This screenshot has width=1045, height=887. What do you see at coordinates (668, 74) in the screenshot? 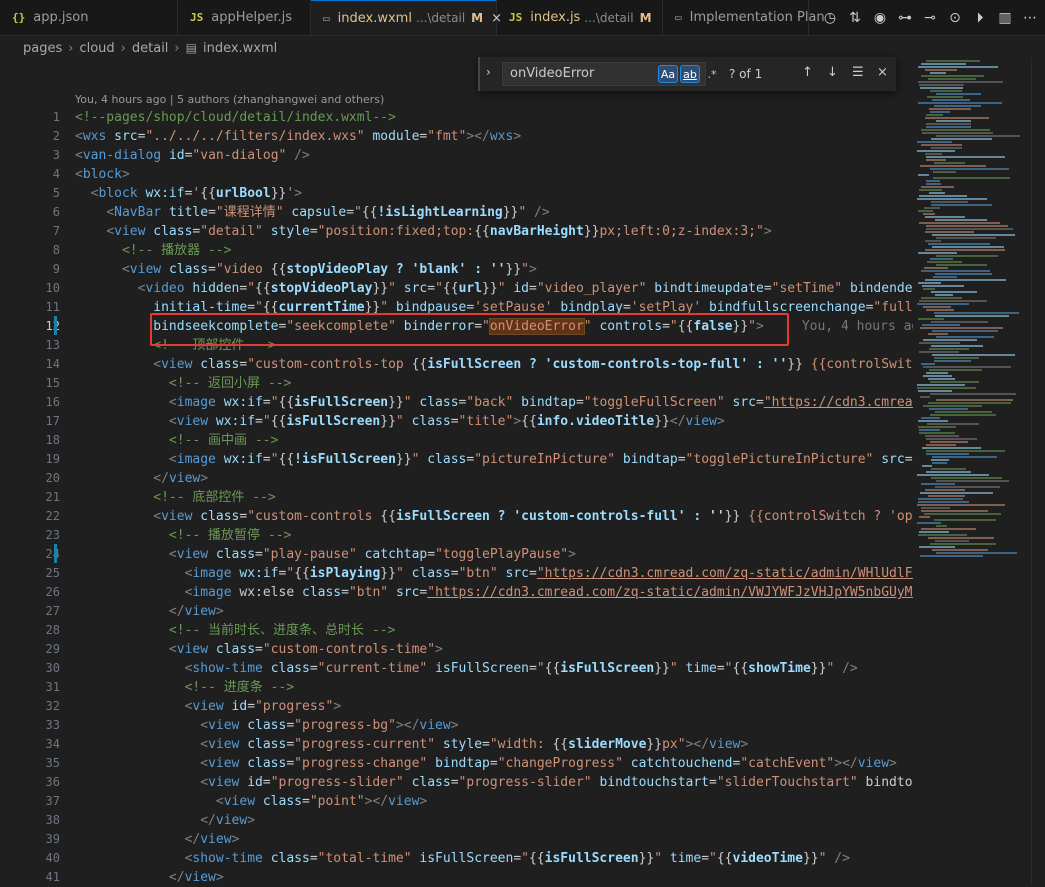
I see `match-case-button: Aa` at bounding box center [668, 74].